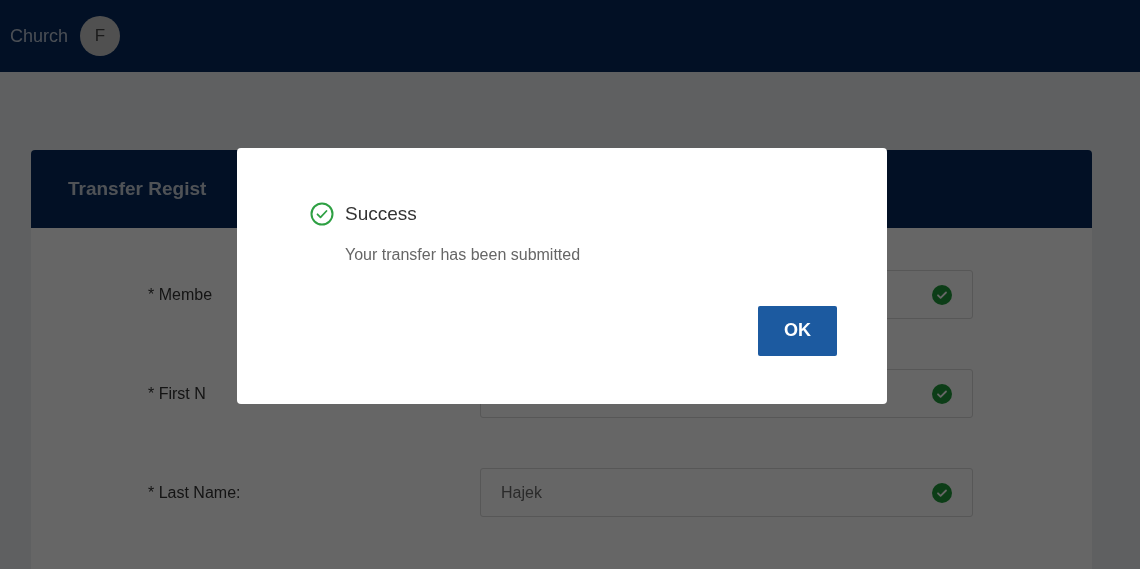 Image resolution: width=1140 pixels, height=569 pixels. Describe the element at coordinates (180, 294) in the screenshot. I see `field-label: * Membe` at that location.